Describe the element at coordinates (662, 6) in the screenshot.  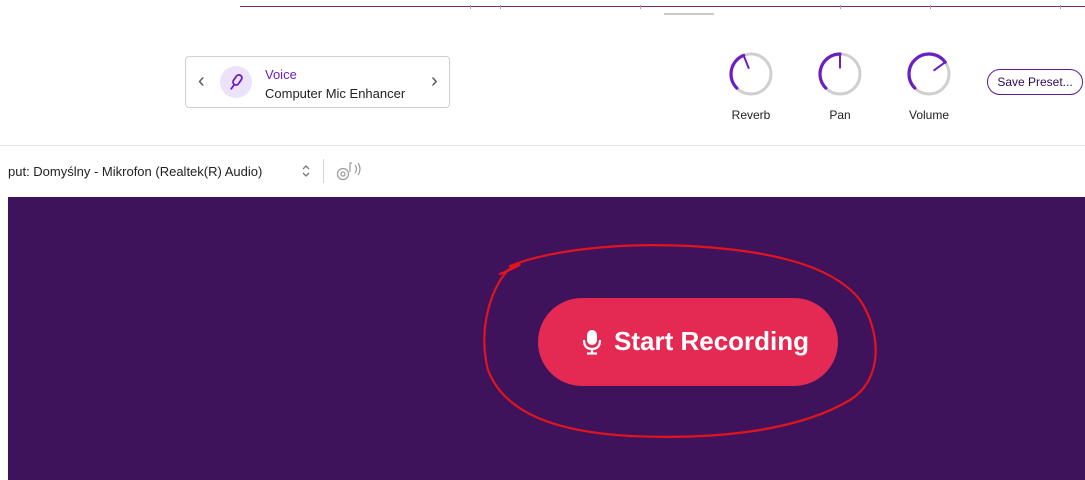
I see `top-divider-line` at that location.